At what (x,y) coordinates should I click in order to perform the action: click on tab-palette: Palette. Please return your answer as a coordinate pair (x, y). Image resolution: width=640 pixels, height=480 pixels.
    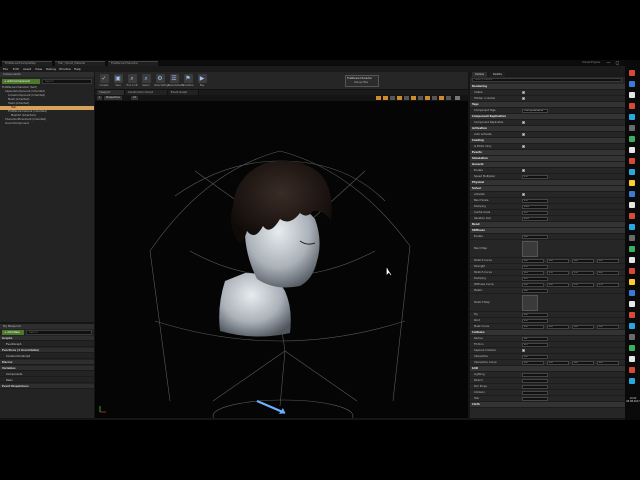
    Looking at the image, I should click on (497, 74).